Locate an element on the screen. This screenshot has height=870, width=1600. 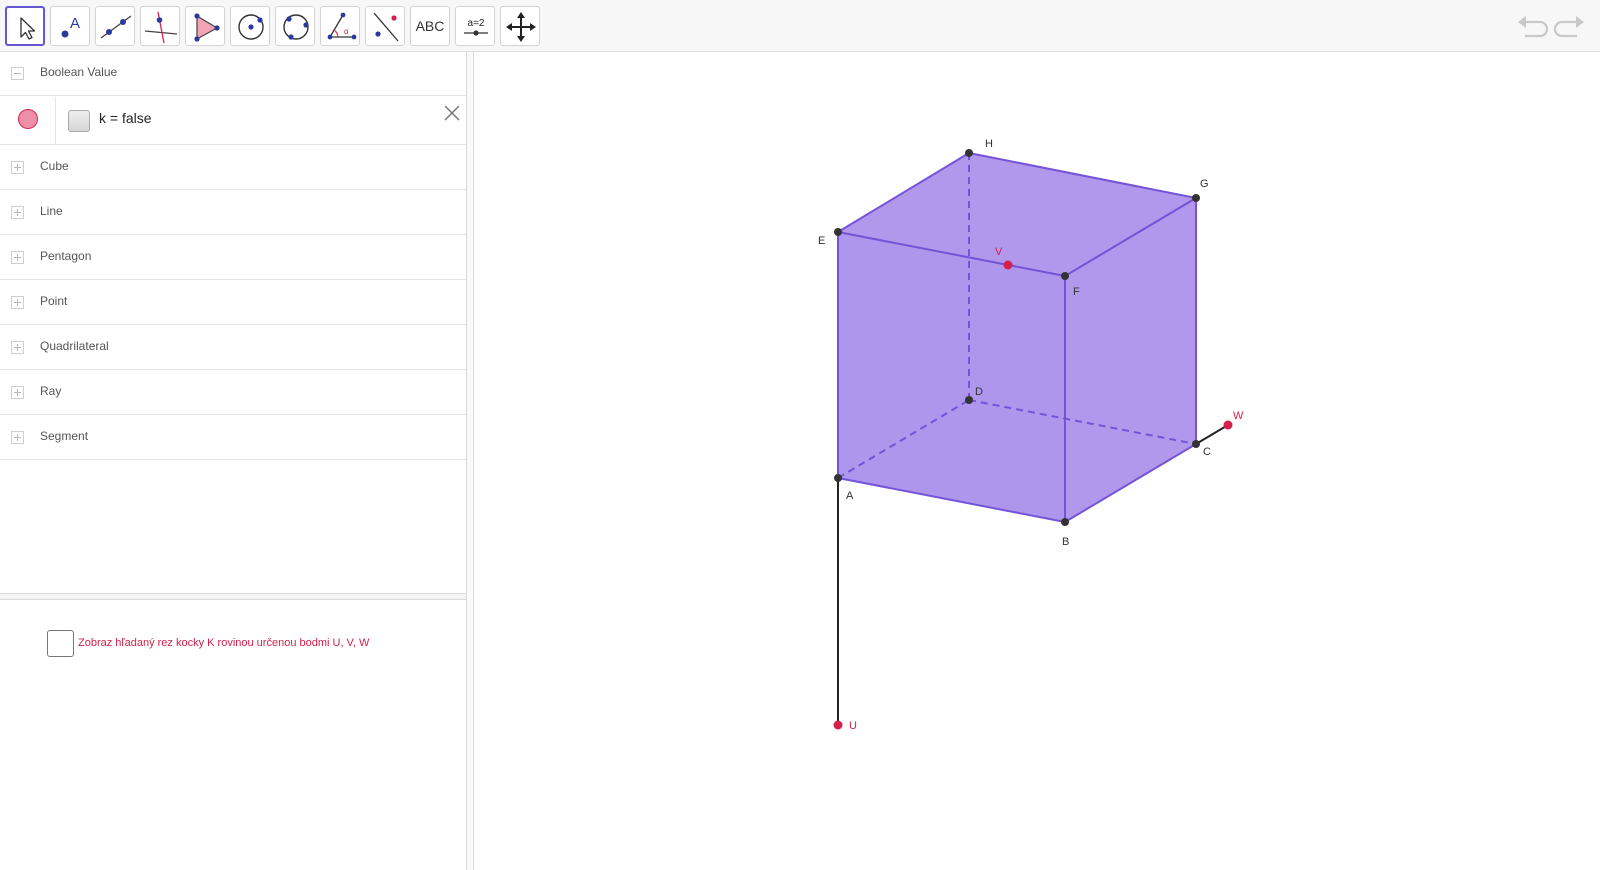
label-U: U is located at coordinates (853, 726).